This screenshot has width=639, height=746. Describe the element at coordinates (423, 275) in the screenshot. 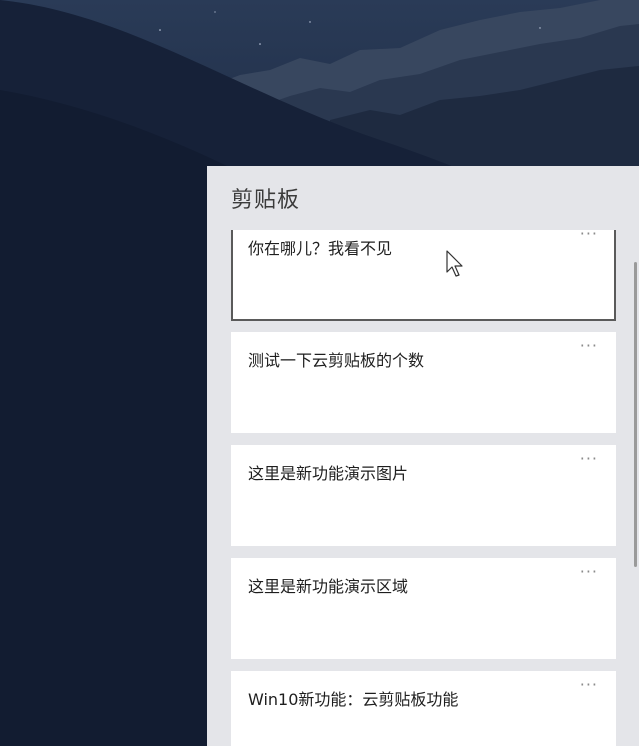

I see `clipboard-item: 你在哪儿？我看不见 ···` at that location.